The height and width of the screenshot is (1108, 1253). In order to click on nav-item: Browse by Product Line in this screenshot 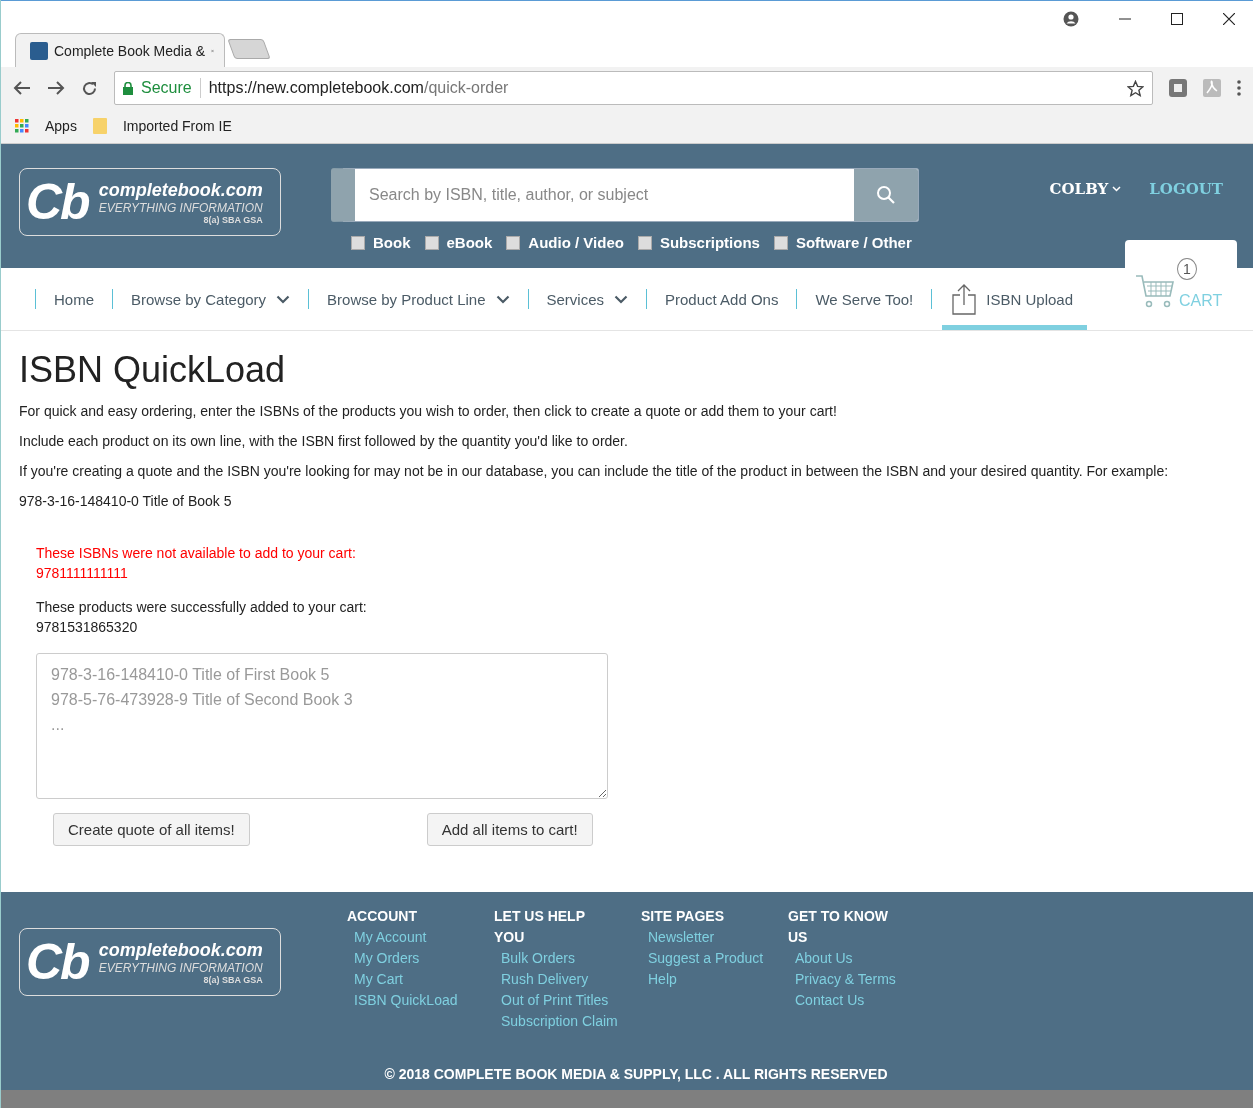, I will do `click(418, 299)`.